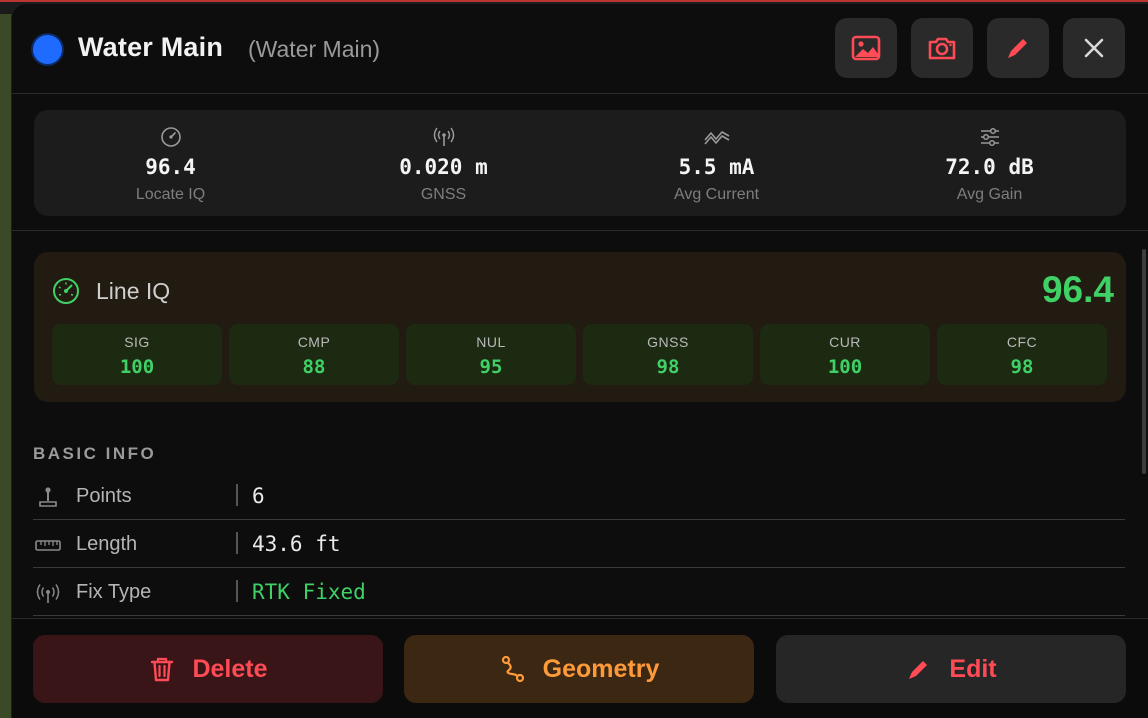 The height and width of the screenshot is (718, 1148). What do you see at coordinates (314, 354) in the screenshot?
I see `metric-cmp: CMP 88` at bounding box center [314, 354].